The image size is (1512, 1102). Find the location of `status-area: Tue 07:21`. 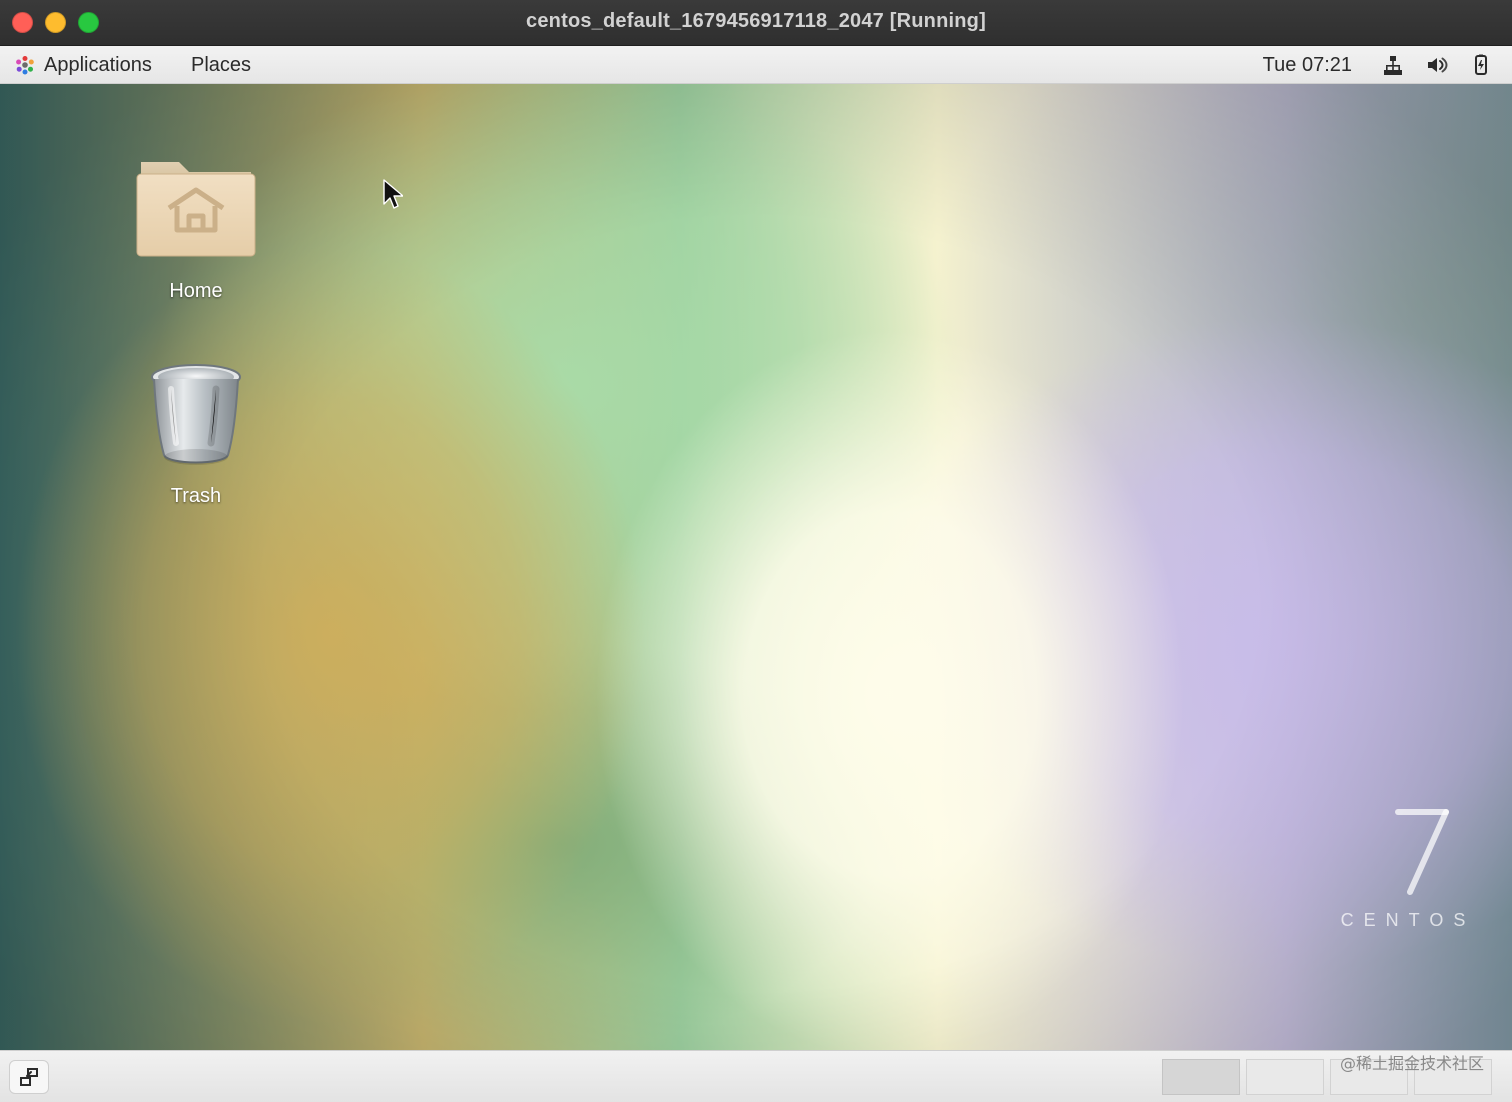

status-area: Tue 07:21 is located at coordinates (1378, 65).